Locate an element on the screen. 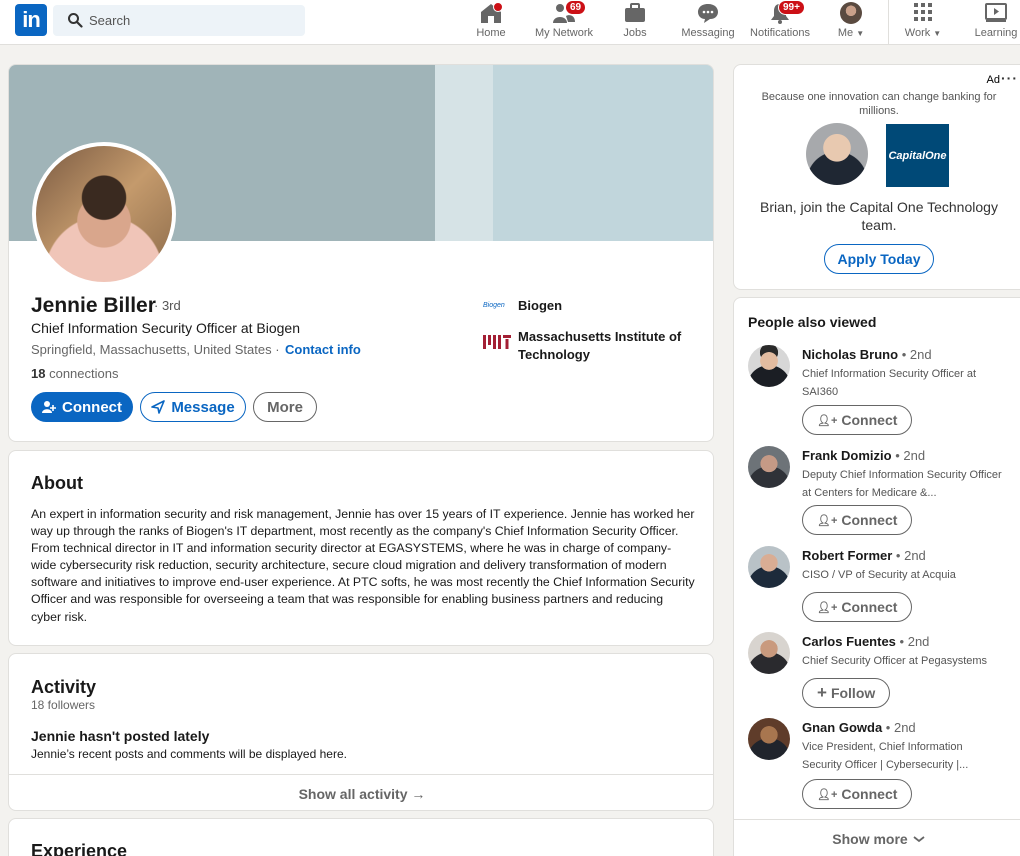  person-name: Gnan Gowda is located at coordinates (842, 727).